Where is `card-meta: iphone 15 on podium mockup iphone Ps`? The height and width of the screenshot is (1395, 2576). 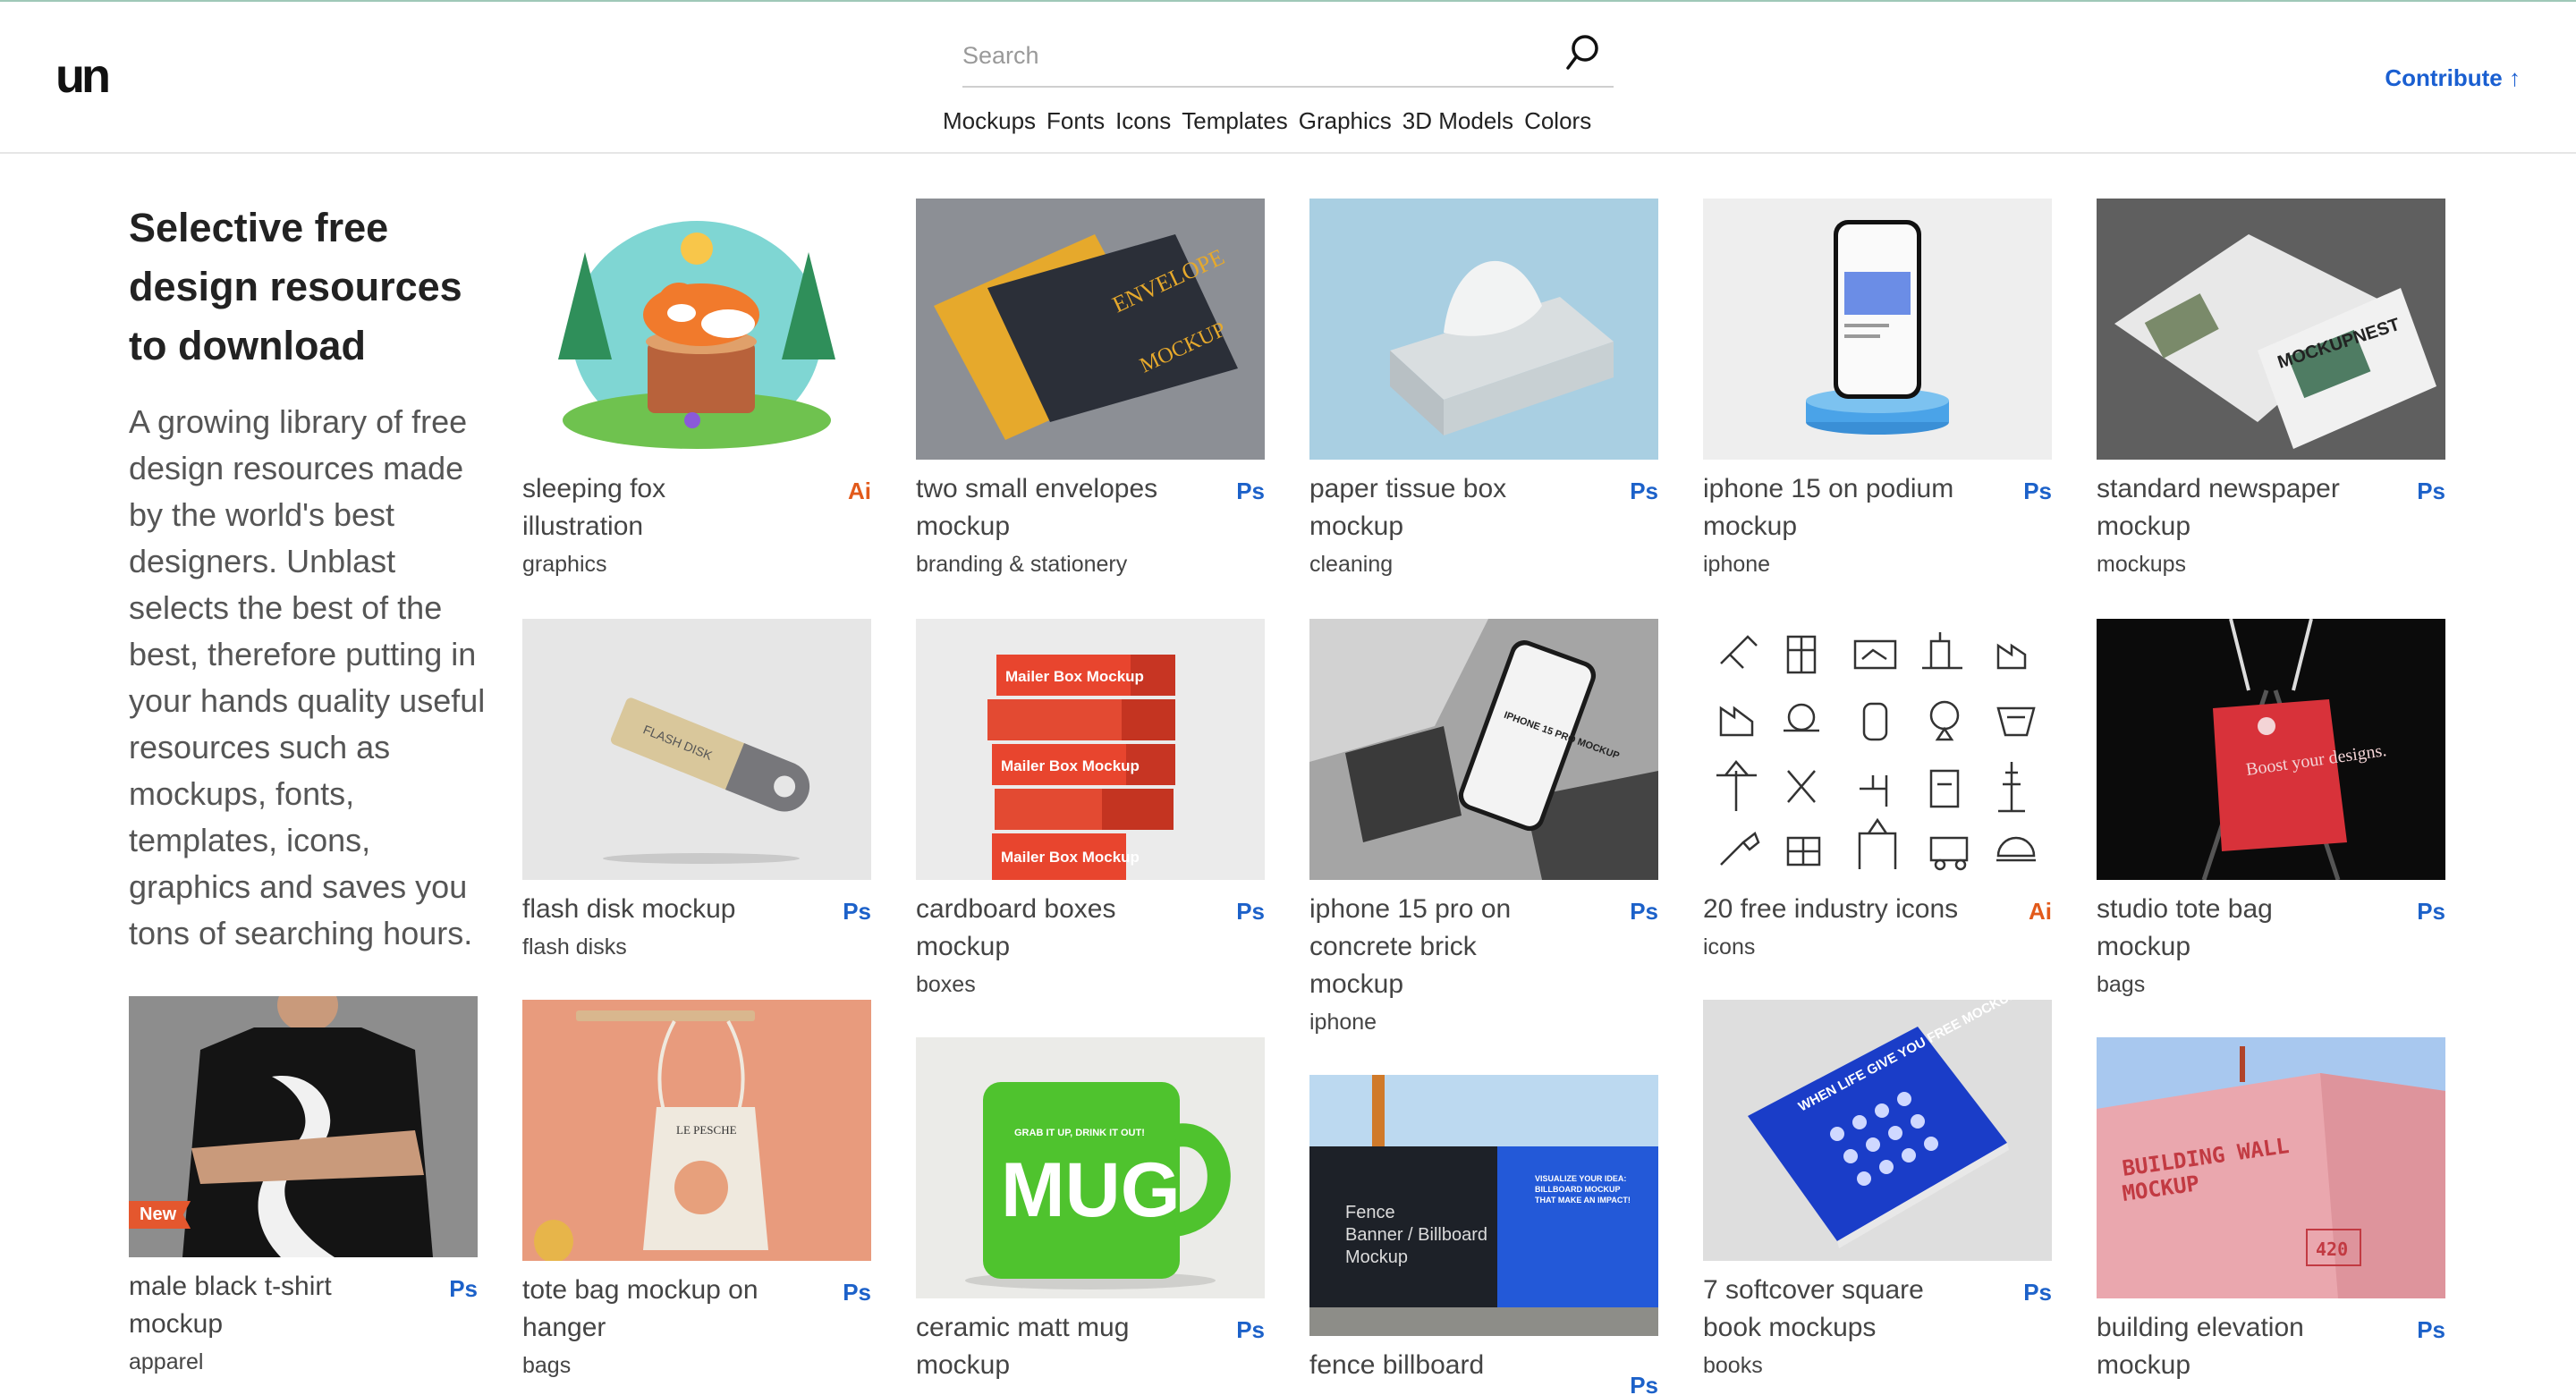 card-meta: iphone 15 on podium mockup iphone Ps is located at coordinates (1877, 524).